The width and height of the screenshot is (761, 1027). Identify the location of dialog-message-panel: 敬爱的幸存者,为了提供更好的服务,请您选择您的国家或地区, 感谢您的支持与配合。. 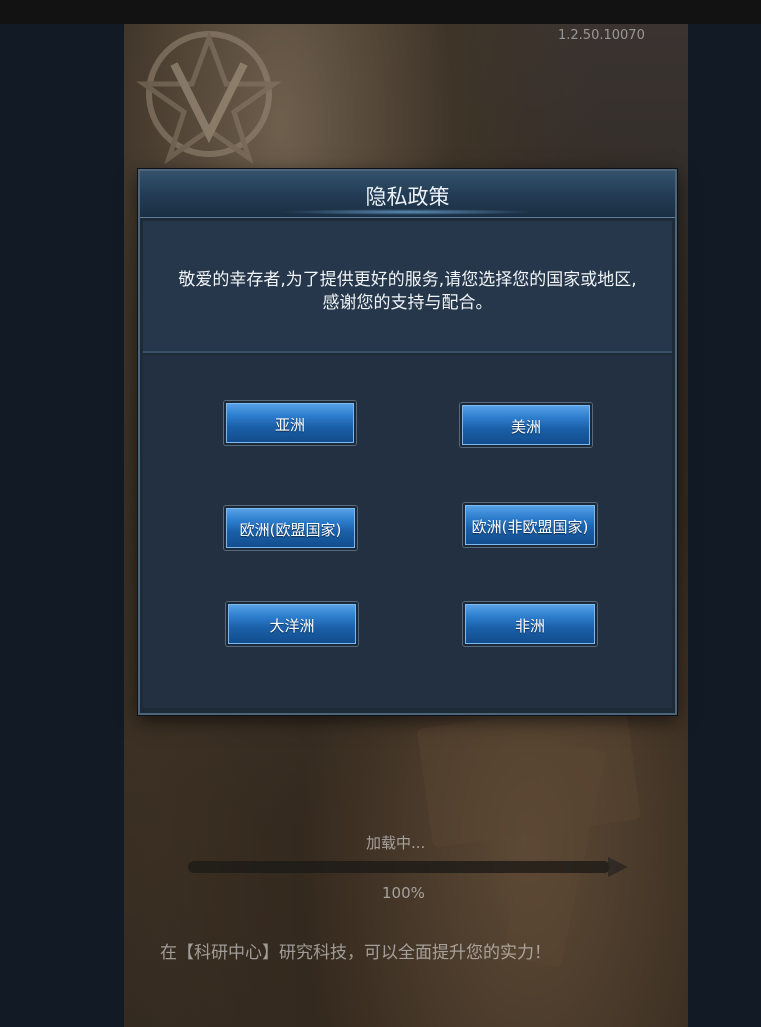
(407, 287).